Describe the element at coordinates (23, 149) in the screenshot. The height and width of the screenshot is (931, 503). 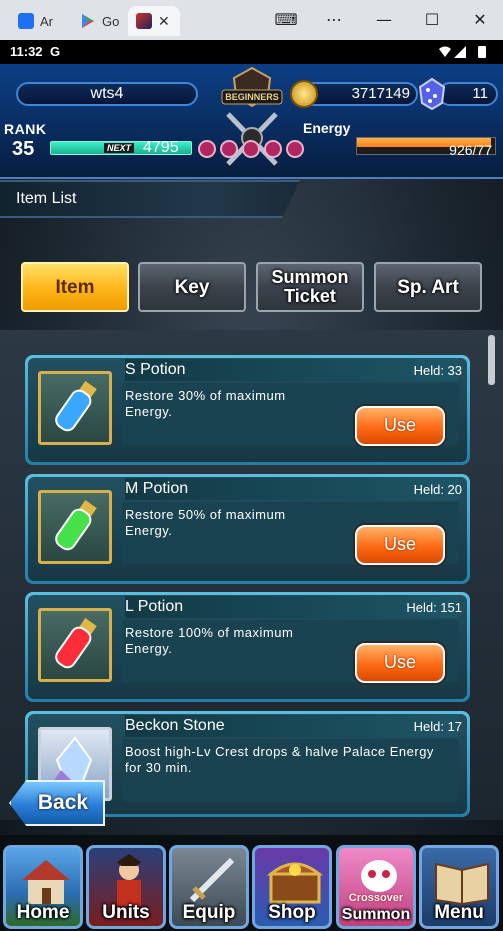
I see `rank-value: 35` at that location.